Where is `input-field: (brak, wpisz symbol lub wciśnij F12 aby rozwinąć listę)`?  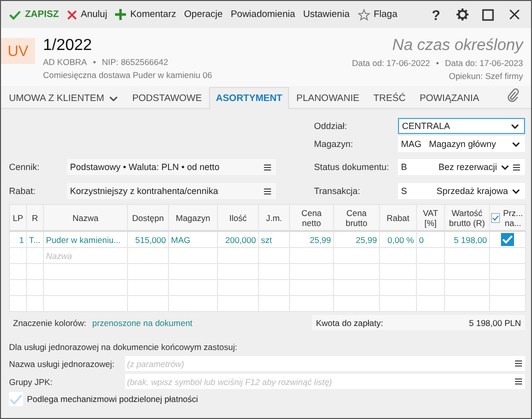
input-field: (brak, wpisz symbol lub wciśnij F12 aby rozwinąć listę) is located at coordinates (318, 381).